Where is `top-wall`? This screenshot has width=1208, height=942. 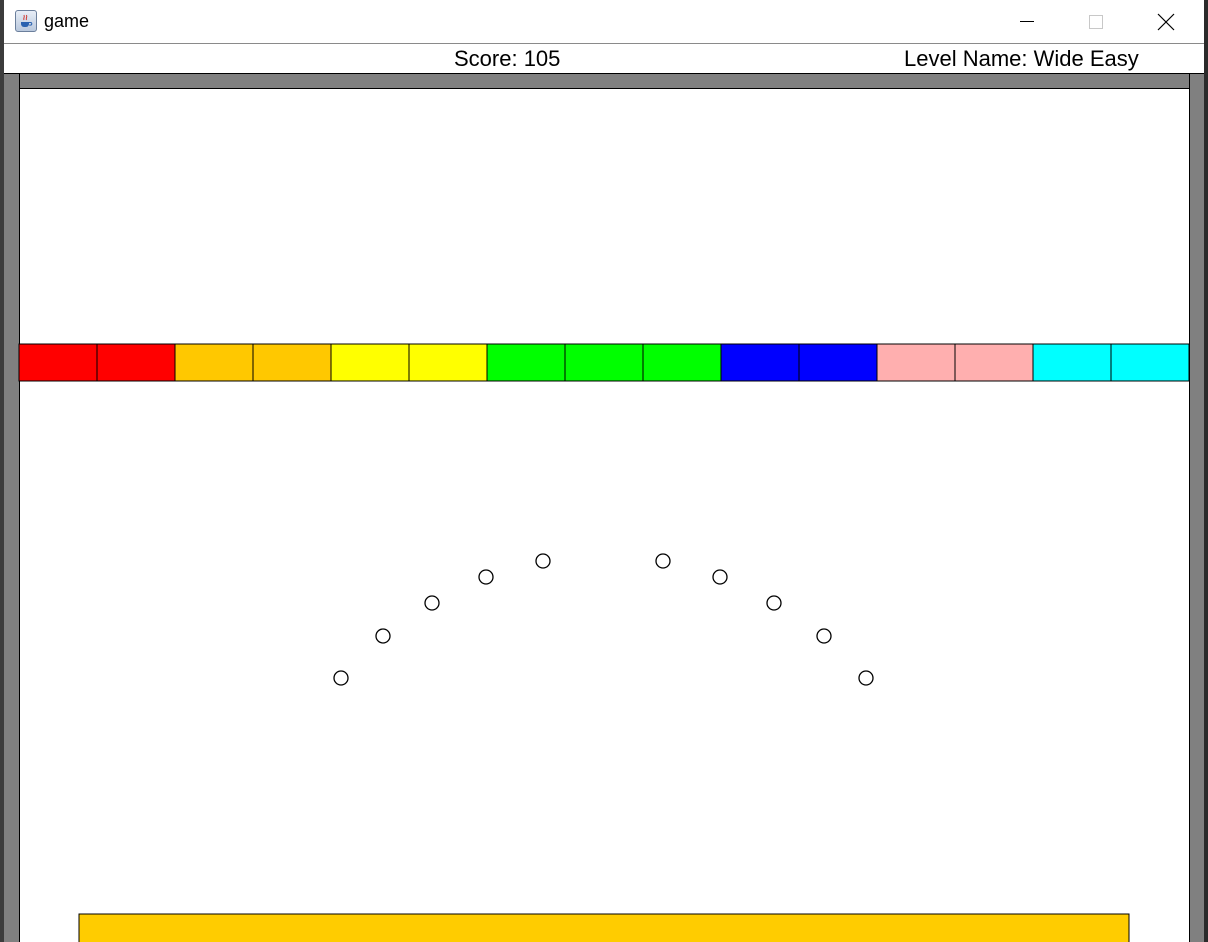
top-wall is located at coordinates (604, 81).